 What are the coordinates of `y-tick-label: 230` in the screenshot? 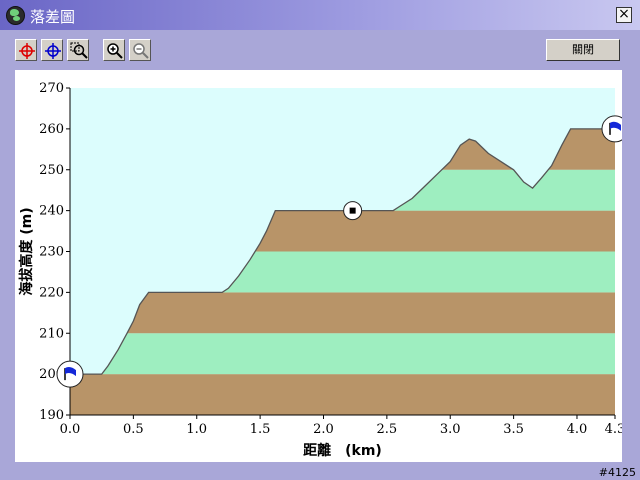 It's located at (51, 252).